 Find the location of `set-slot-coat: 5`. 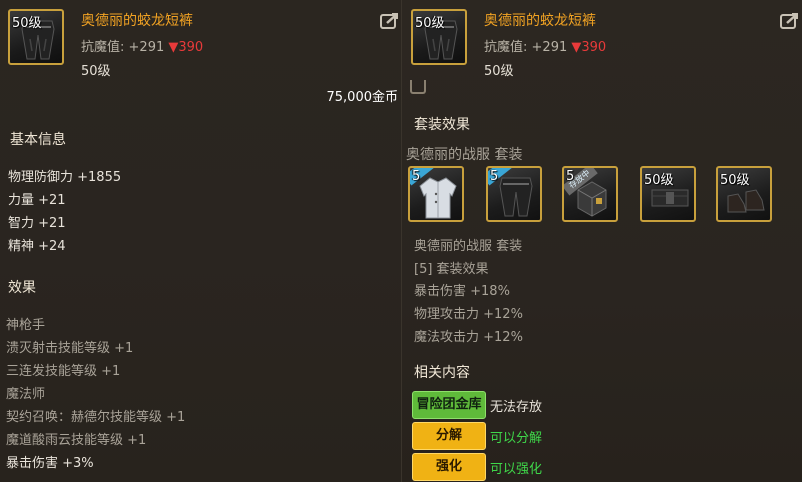

set-slot-coat: 5 is located at coordinates (436, 194).